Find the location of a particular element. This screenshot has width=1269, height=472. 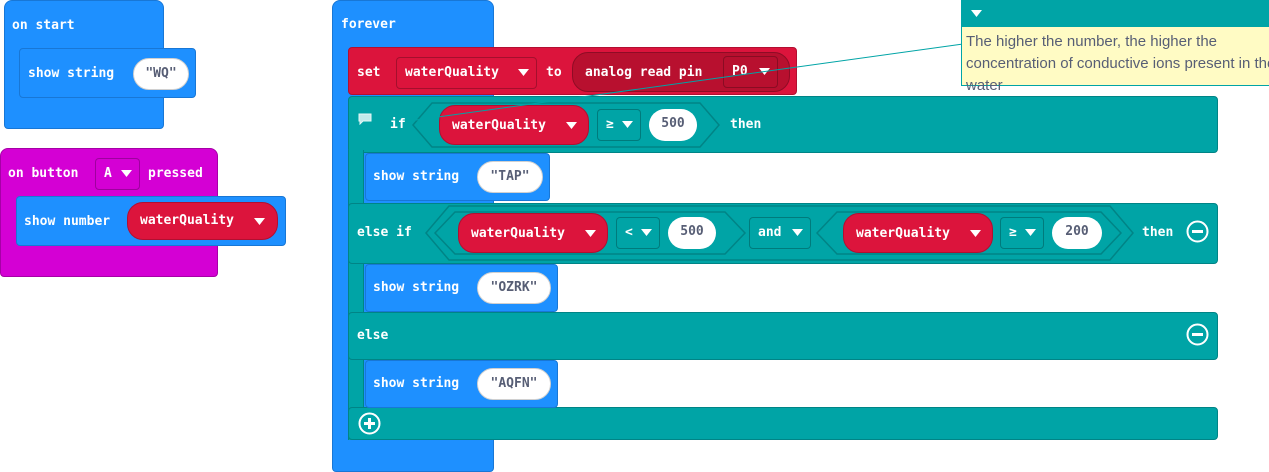

dropdown-arrow-icon is located at coordinates (976, 13).